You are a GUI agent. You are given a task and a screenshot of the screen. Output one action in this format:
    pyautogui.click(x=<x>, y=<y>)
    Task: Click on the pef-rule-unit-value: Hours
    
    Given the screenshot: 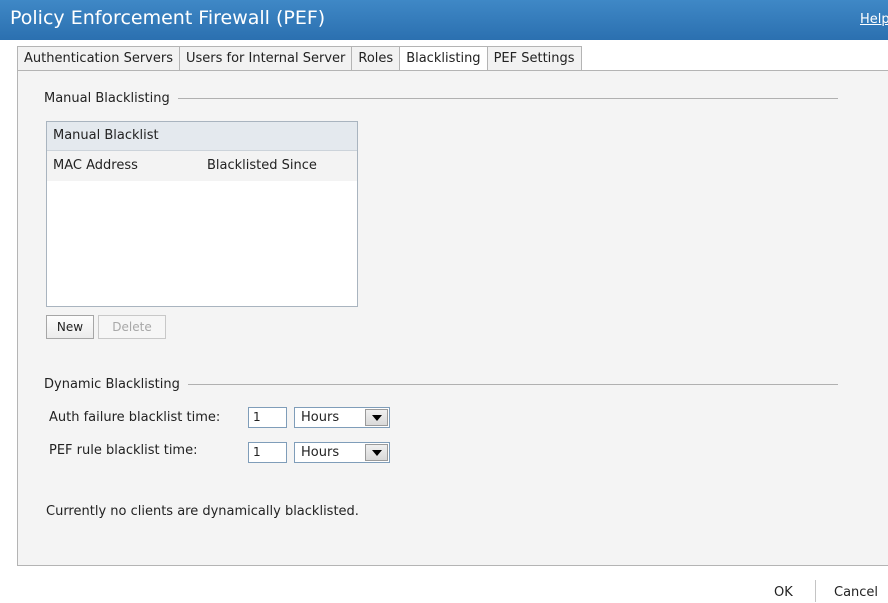 What is the action you would take?
    pyautogui.click(x=320, y=452)
    